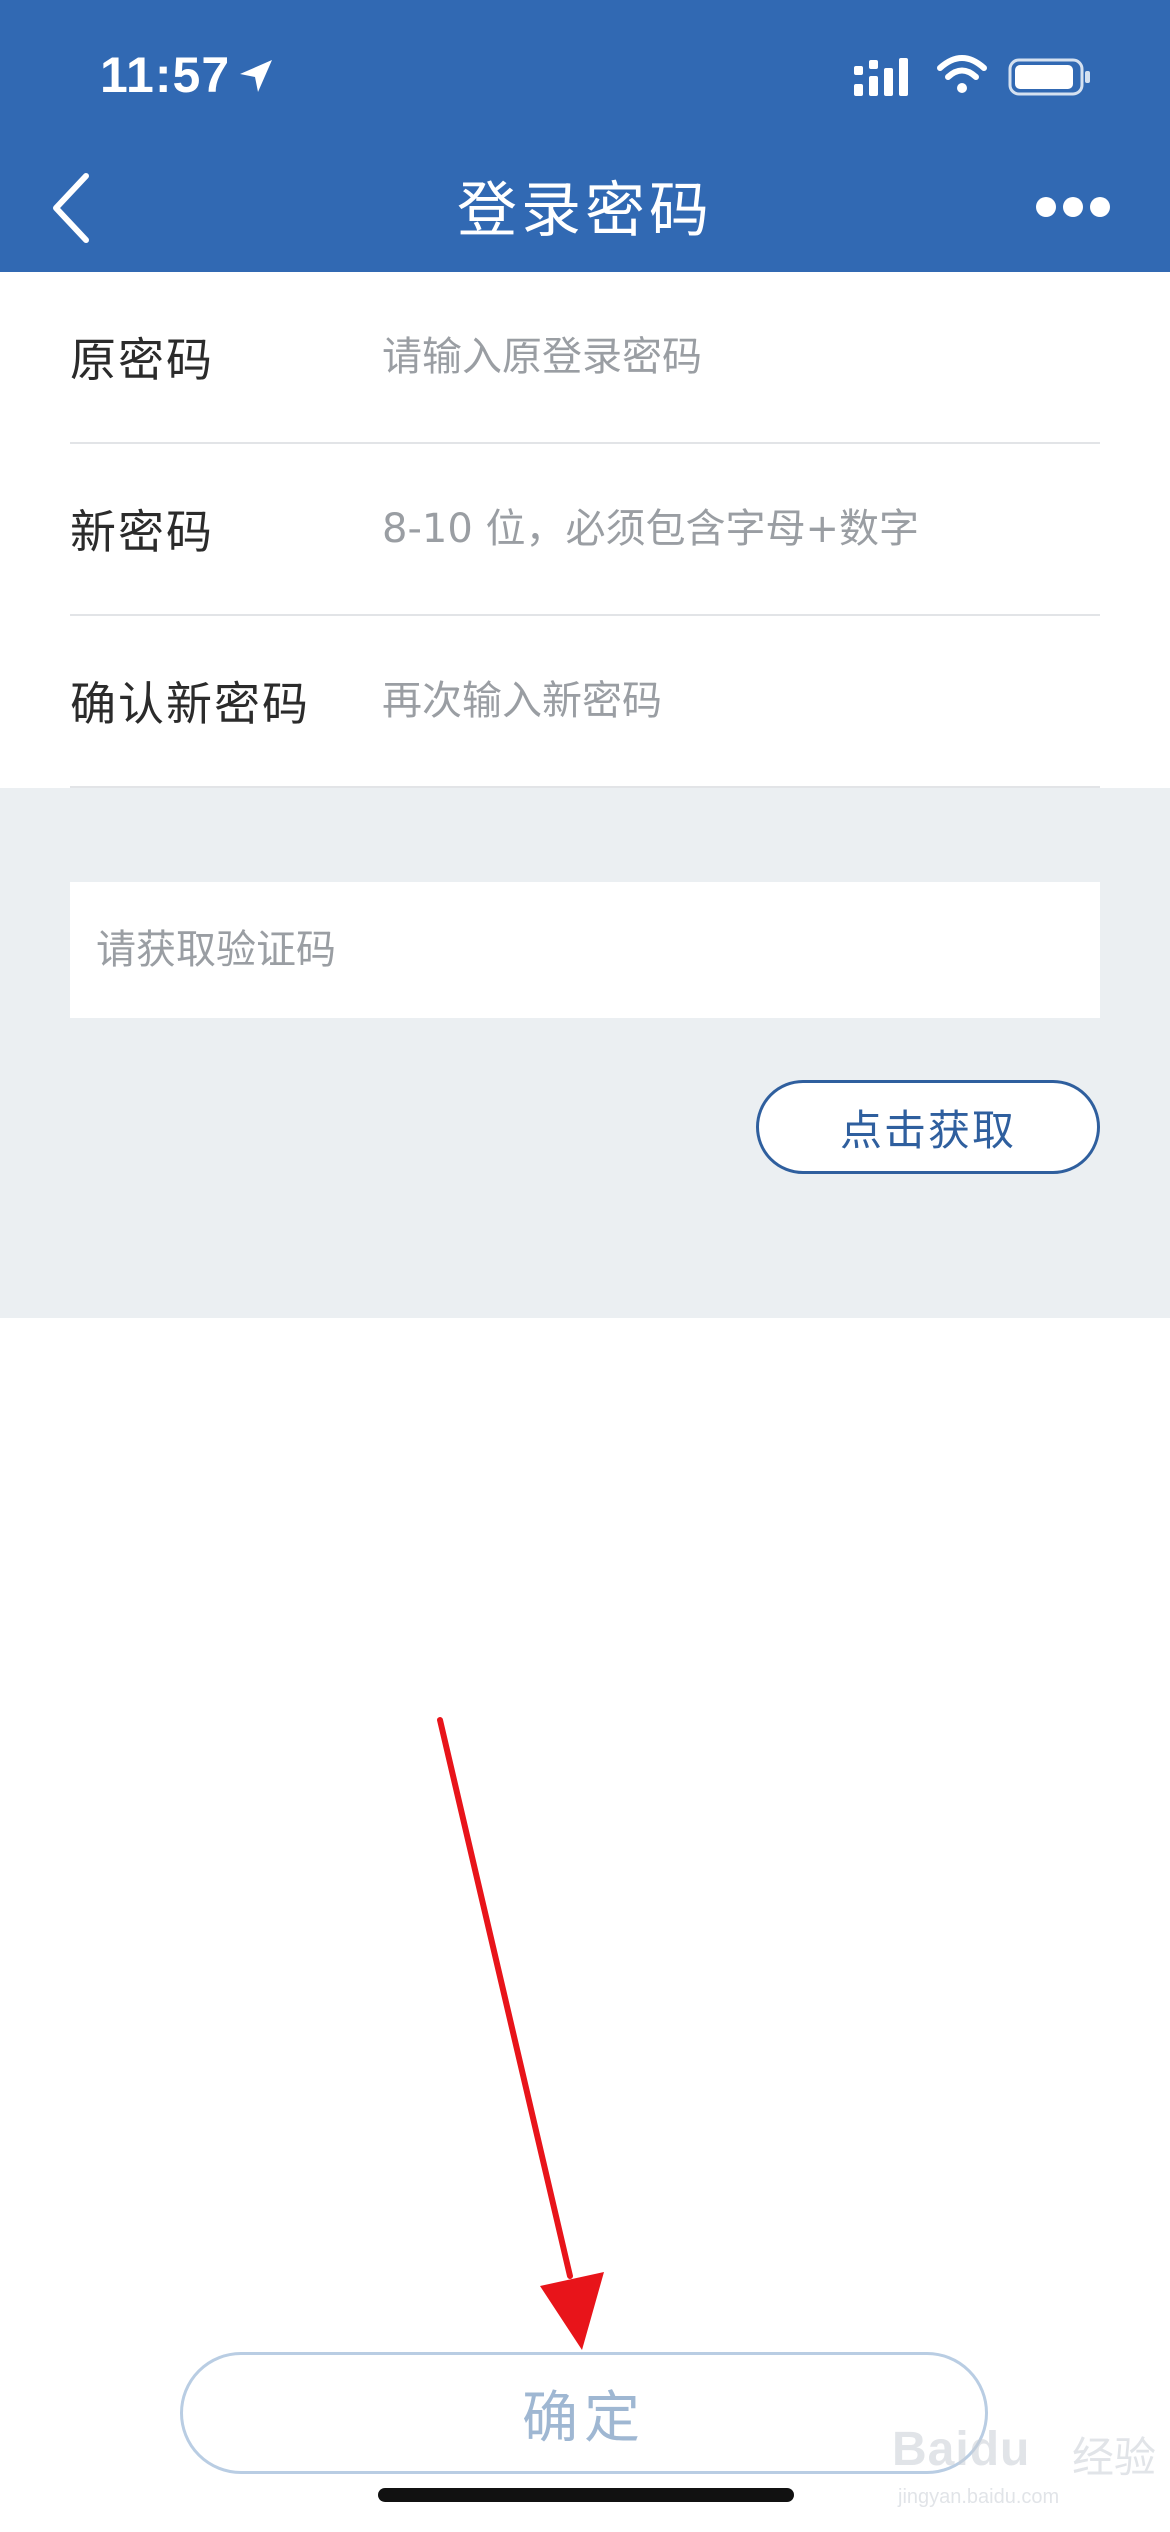 This screenshot has height=2532, width=1170. What do you see at coordinates (741, 701) in the screenshot?
I see `confirm-password-input` at bounding box center [741, 701].